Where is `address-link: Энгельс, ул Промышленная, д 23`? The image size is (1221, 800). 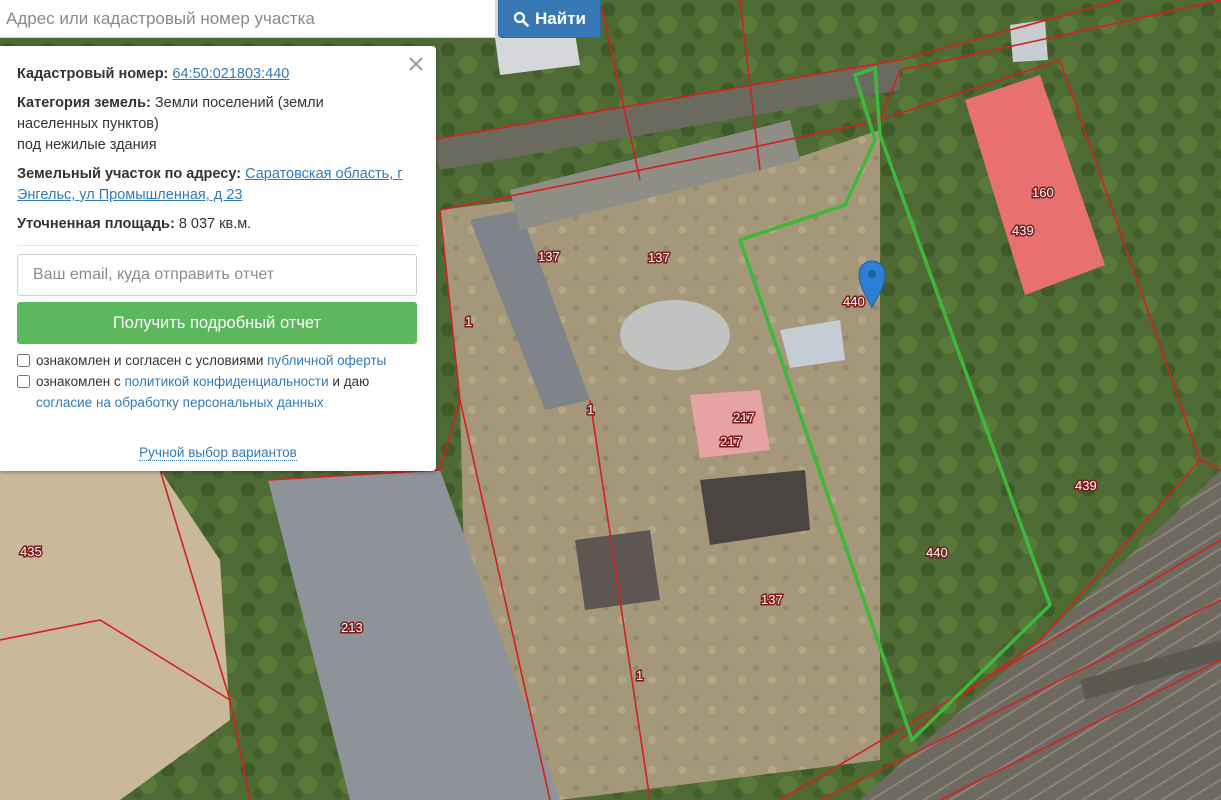 address-link: Энгельс, ул Промышленная, д 23 is located at coordinates (129, 195).